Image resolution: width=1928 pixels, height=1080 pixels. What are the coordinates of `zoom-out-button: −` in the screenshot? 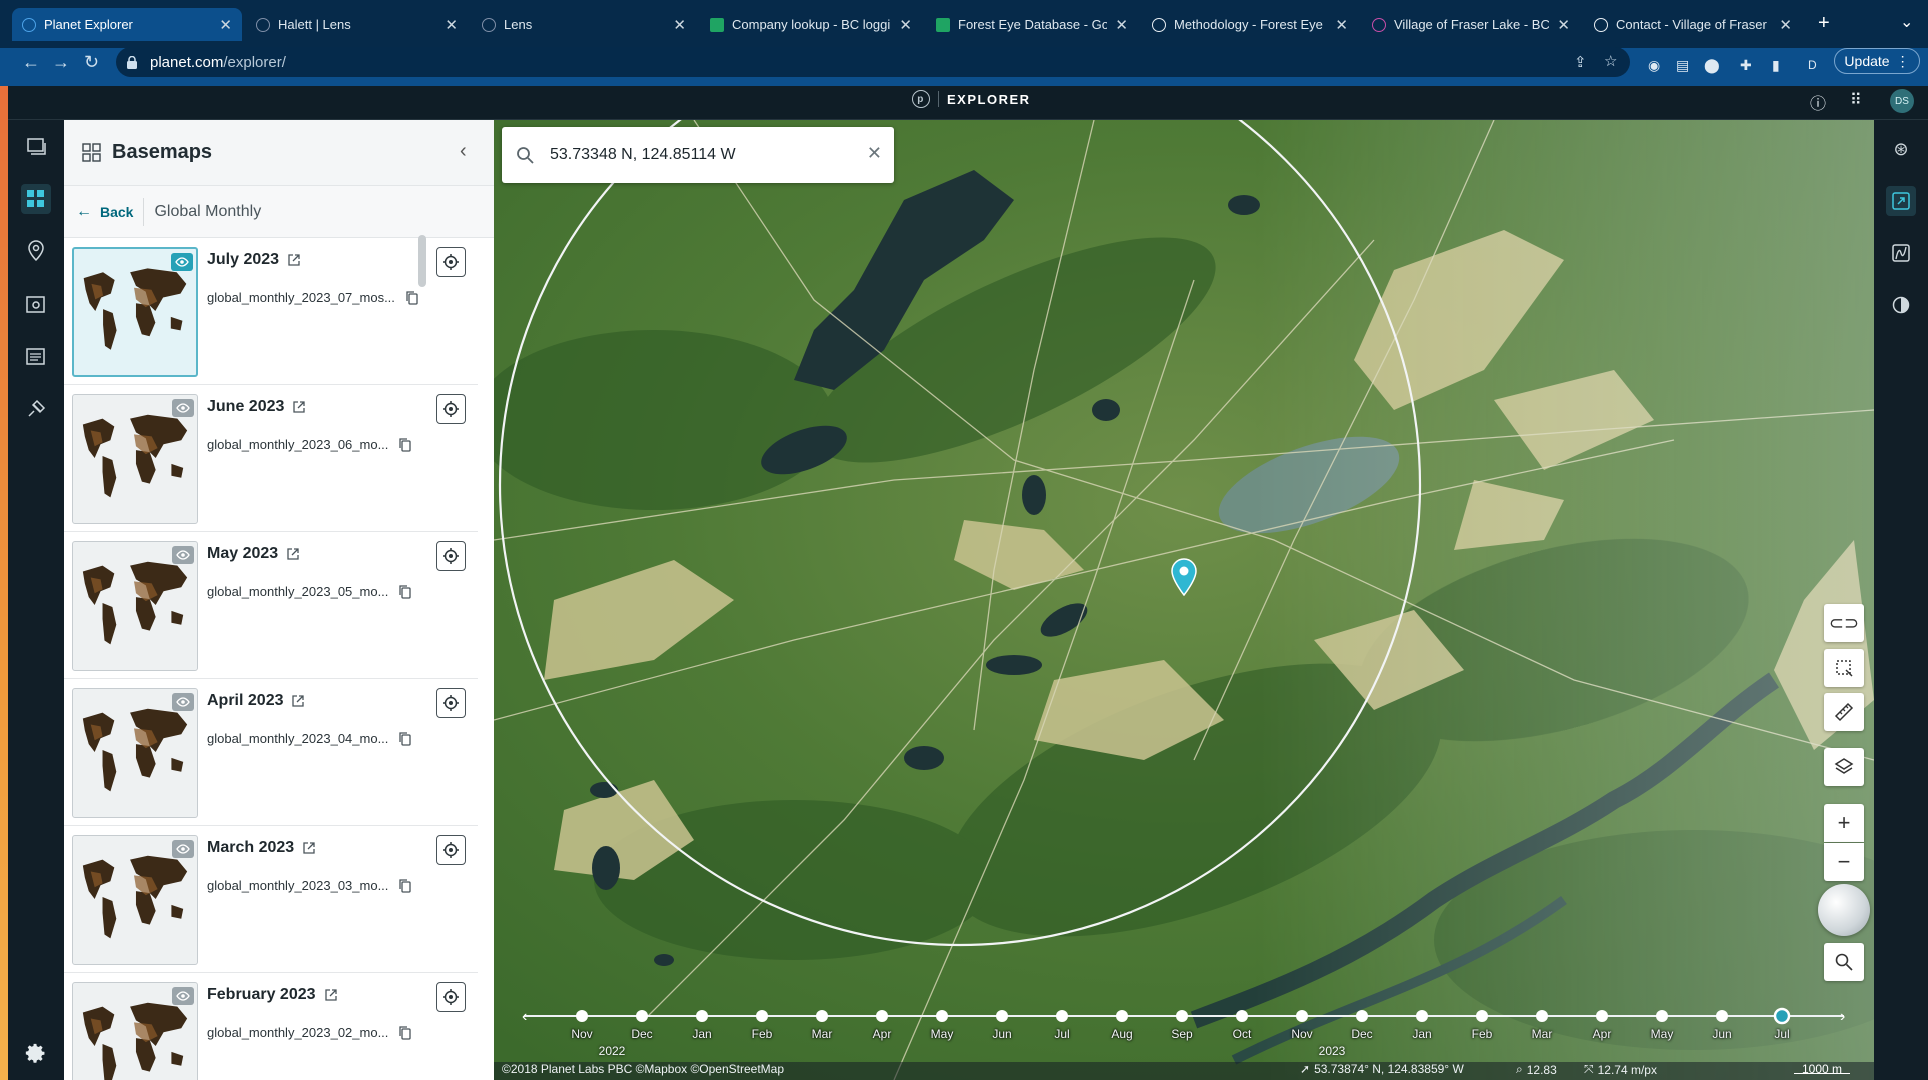 It's located at (1844, 862).